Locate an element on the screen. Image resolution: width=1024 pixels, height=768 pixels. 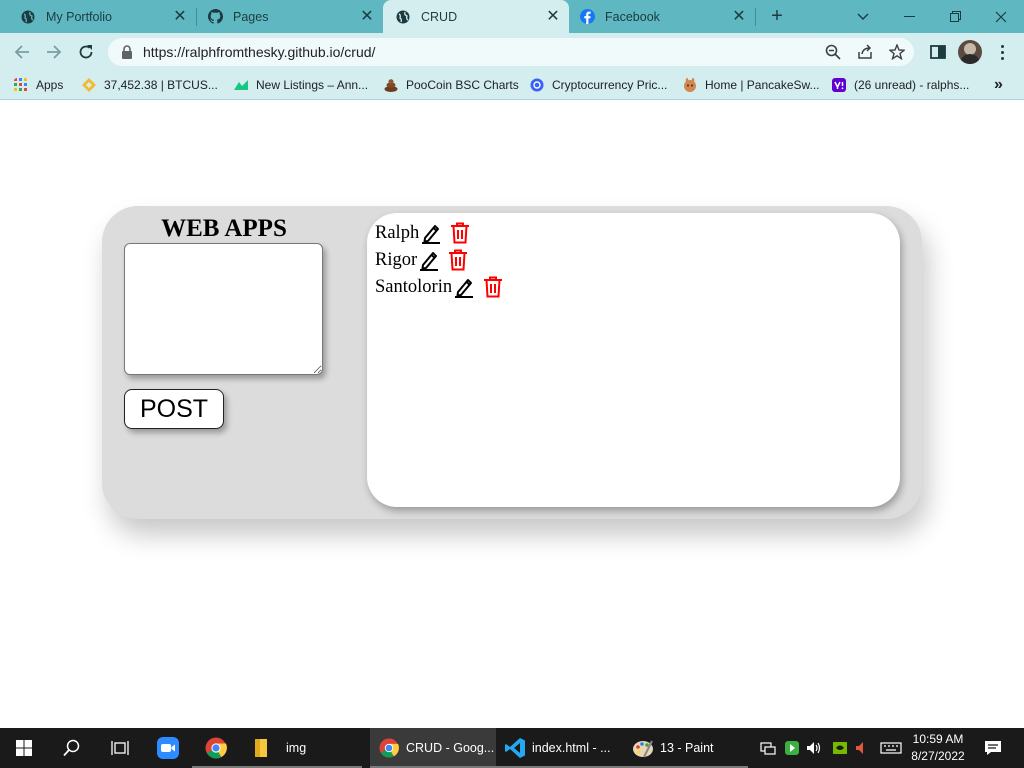
tab-title: CRUD is located at coordinates (439, 16).